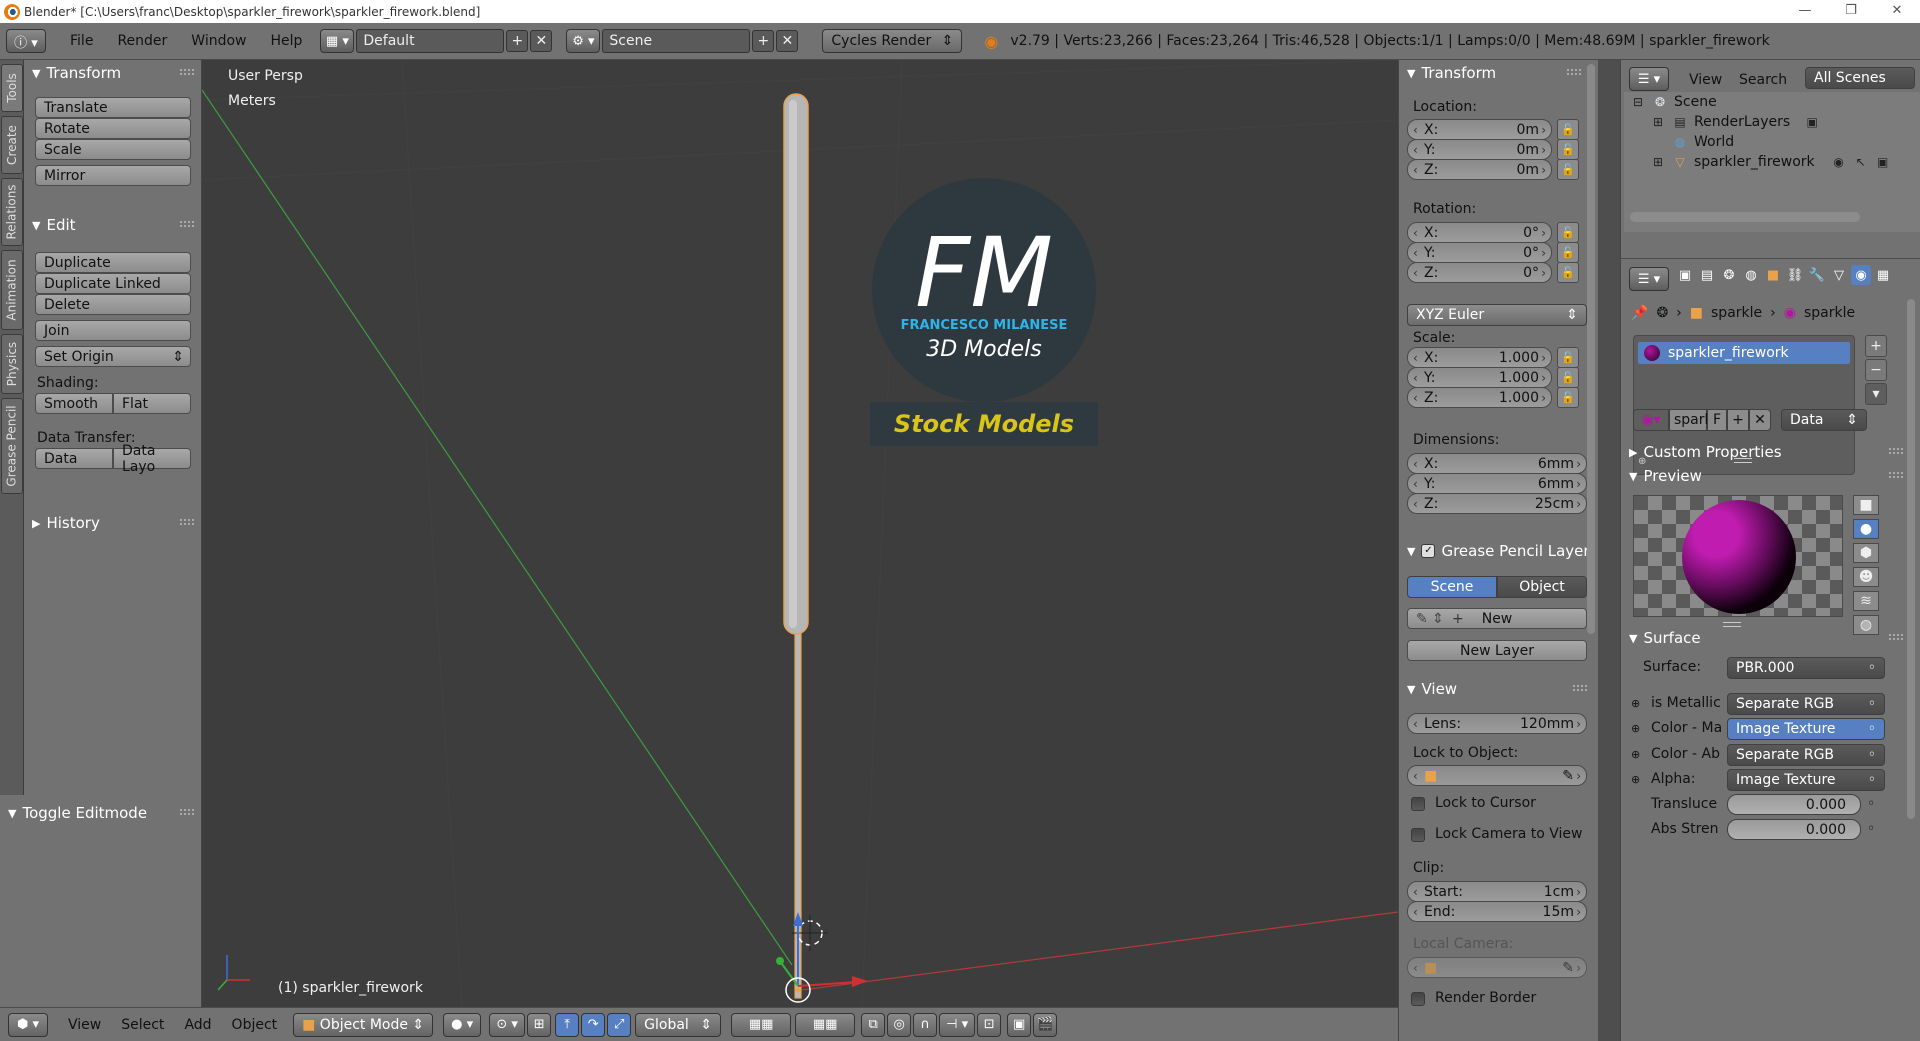  I want to click on menu-window: Window, so click(218, 41).